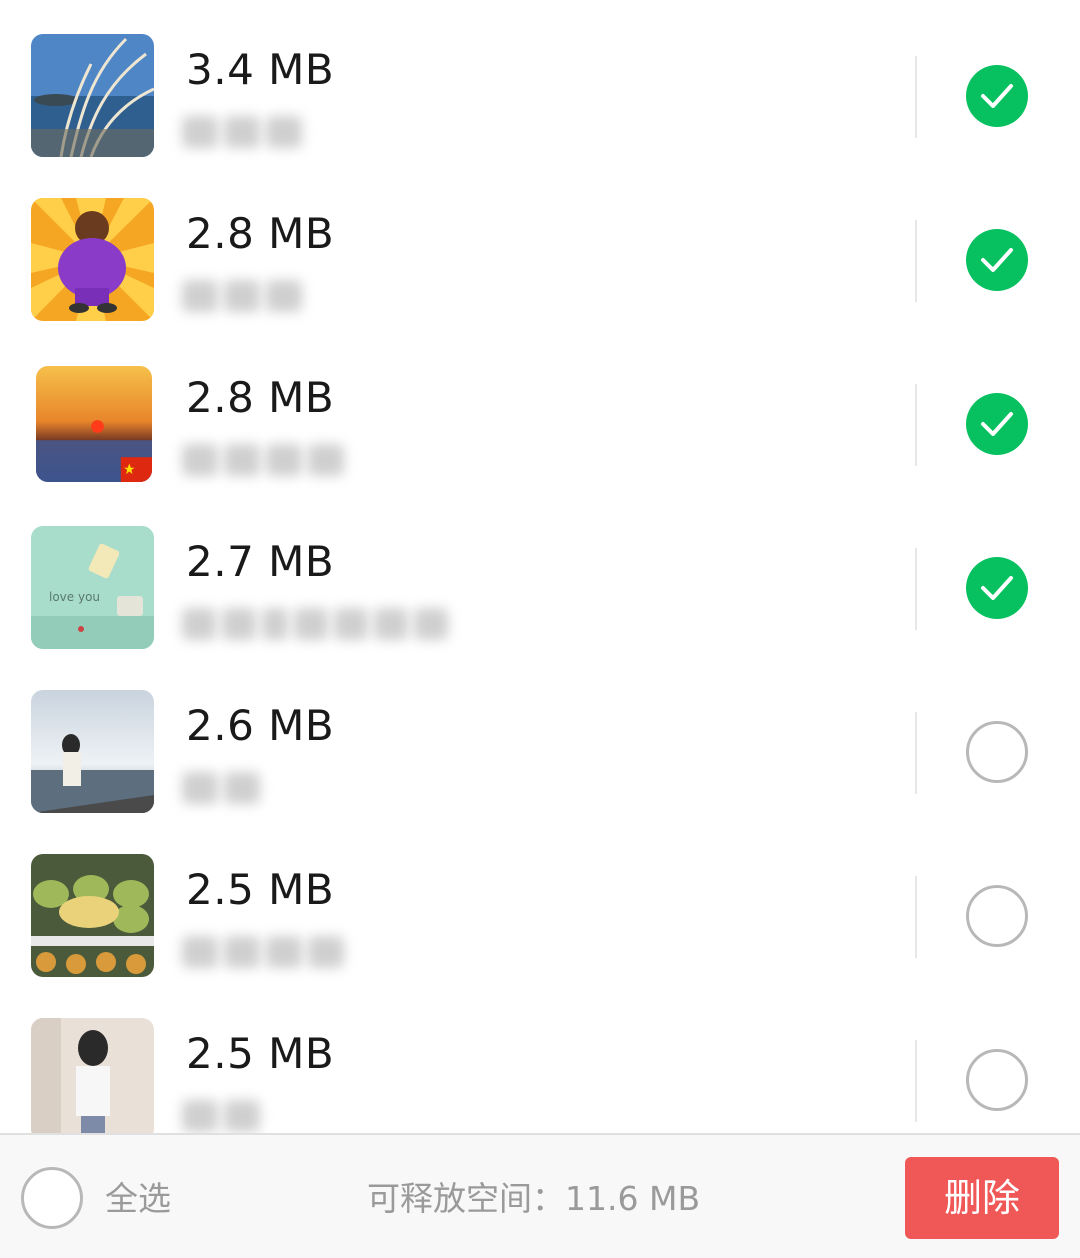  I want to click on item-size: 2.7 MB, so click(260, 561).